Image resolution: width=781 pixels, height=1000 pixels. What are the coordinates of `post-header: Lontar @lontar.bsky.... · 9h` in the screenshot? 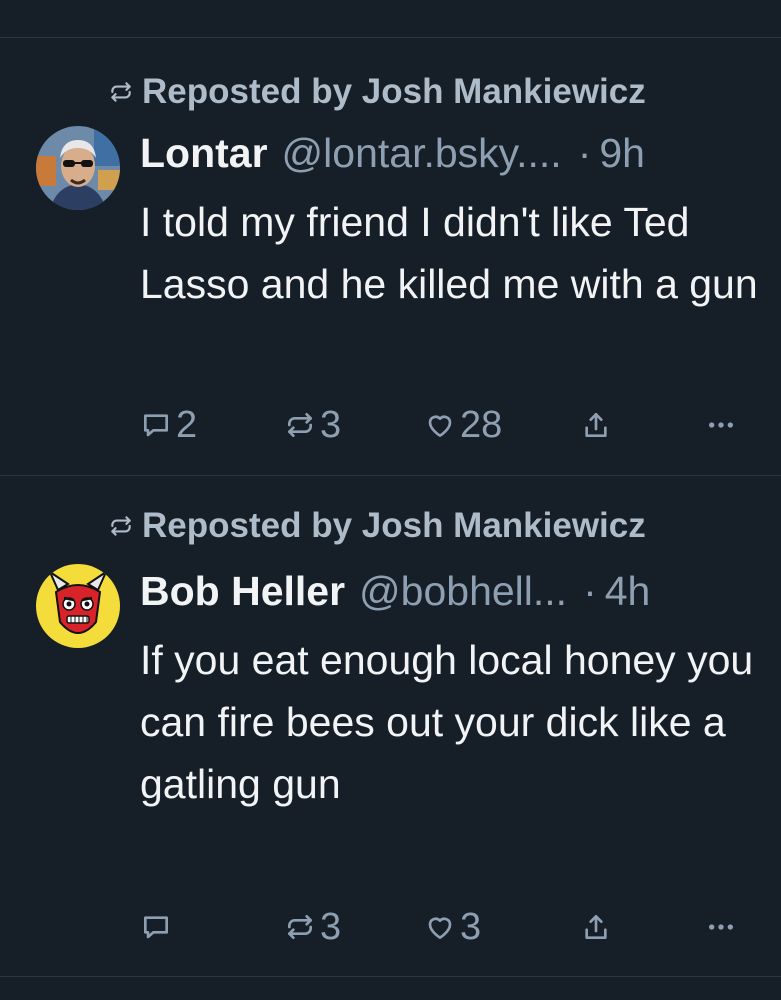 It's located at (450, 153).